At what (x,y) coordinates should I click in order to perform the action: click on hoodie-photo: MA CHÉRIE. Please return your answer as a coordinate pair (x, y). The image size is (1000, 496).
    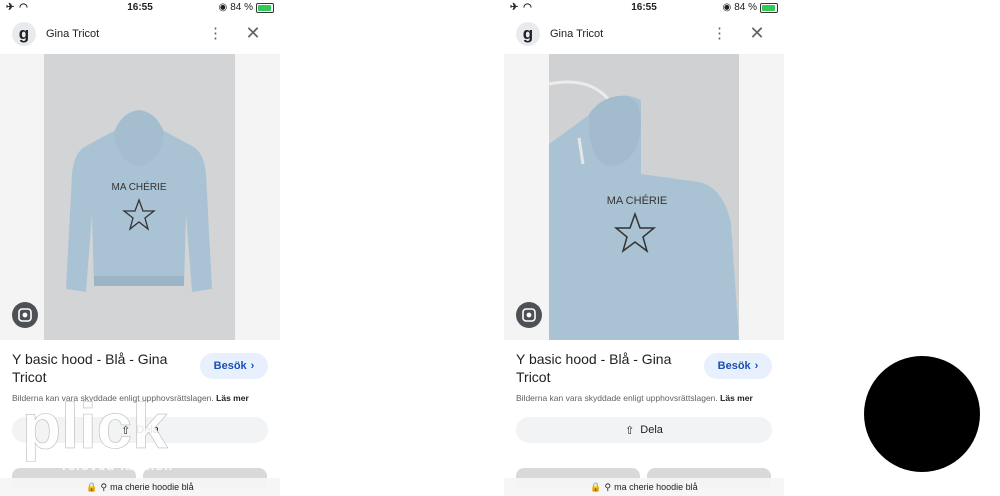
    Looking at the image, I should click on (139, 197).